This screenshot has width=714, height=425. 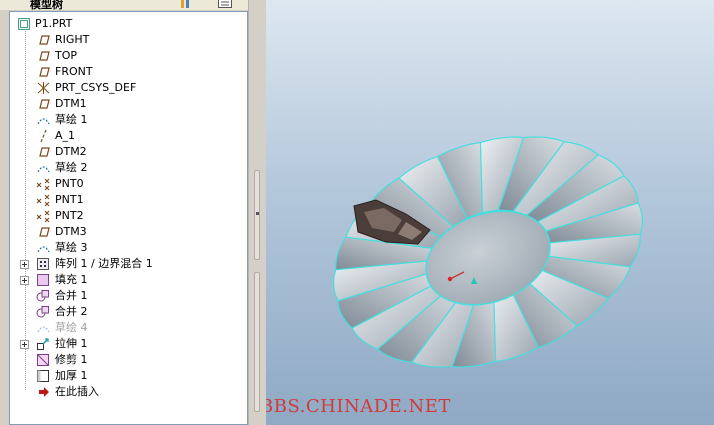 I want to click on tree-item-label: 修剪 1, so click(x=71, y=359).